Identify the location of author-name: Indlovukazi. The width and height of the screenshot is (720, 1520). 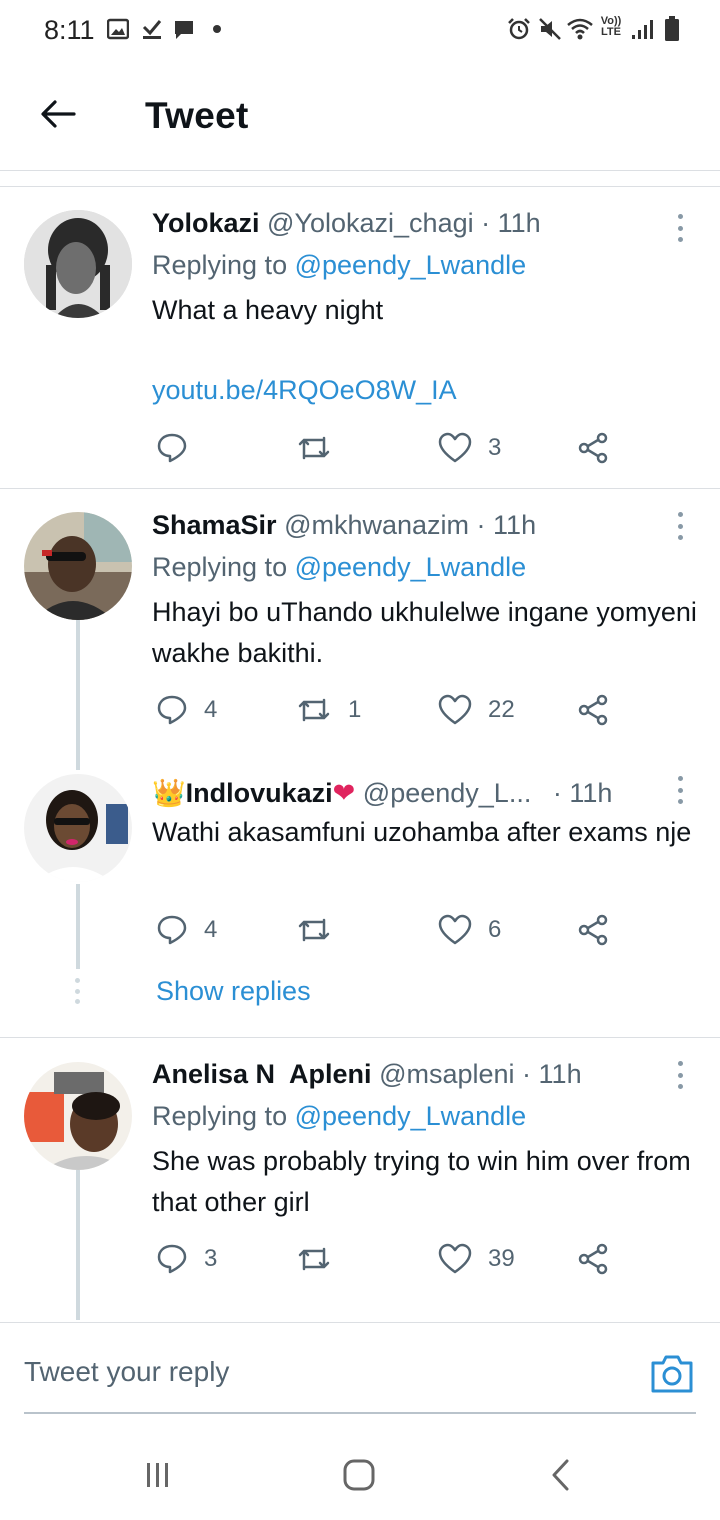
(259, 793).